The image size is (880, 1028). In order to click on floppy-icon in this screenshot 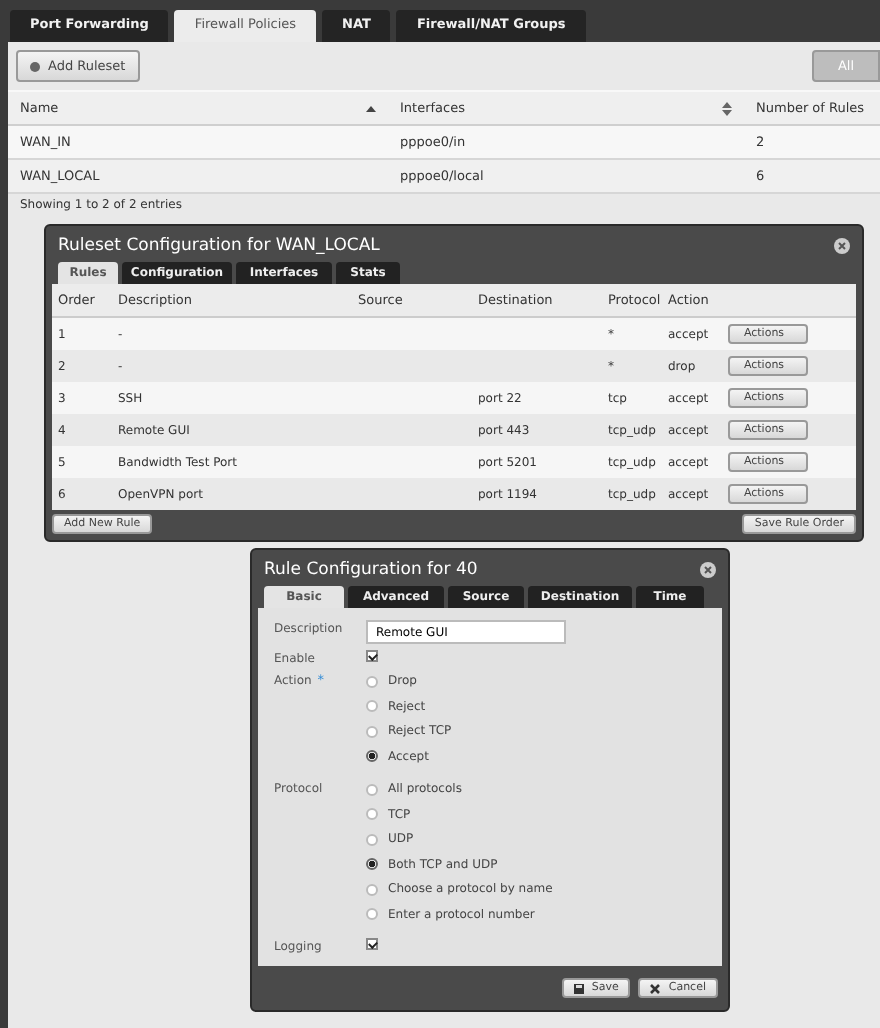, I will do `click(578, 988)`.